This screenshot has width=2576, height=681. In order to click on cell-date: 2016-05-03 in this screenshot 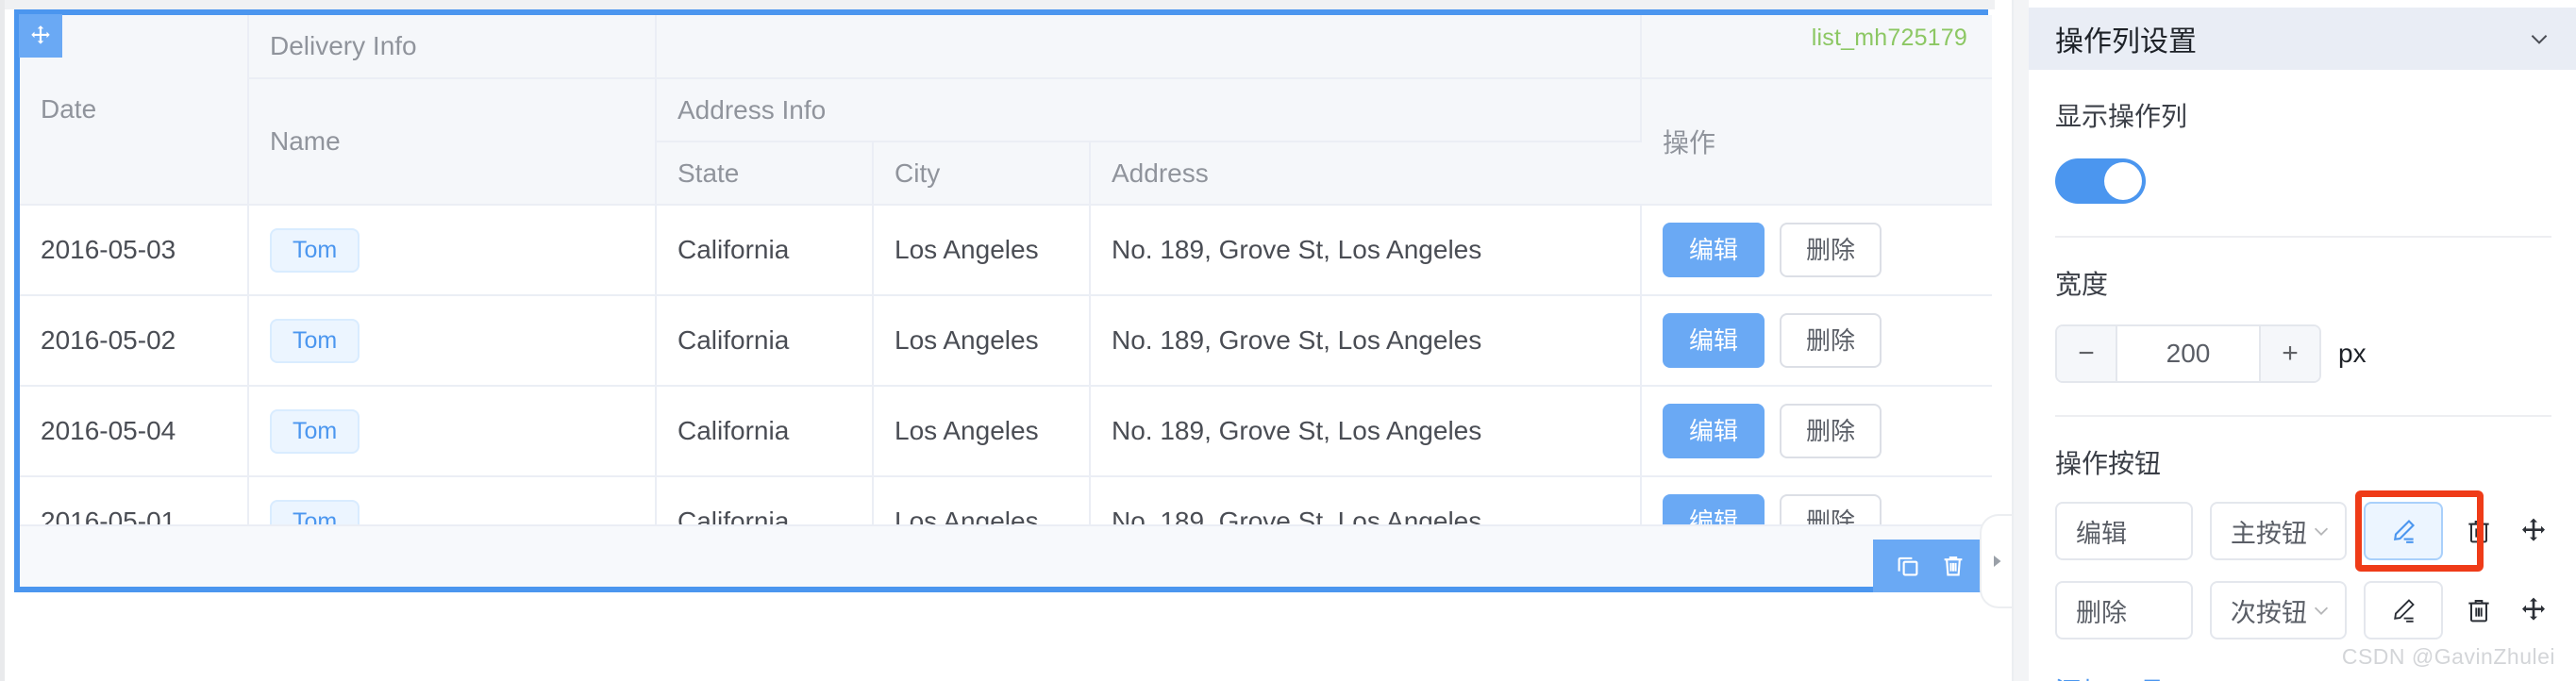, I will do `click(134, 251)`.